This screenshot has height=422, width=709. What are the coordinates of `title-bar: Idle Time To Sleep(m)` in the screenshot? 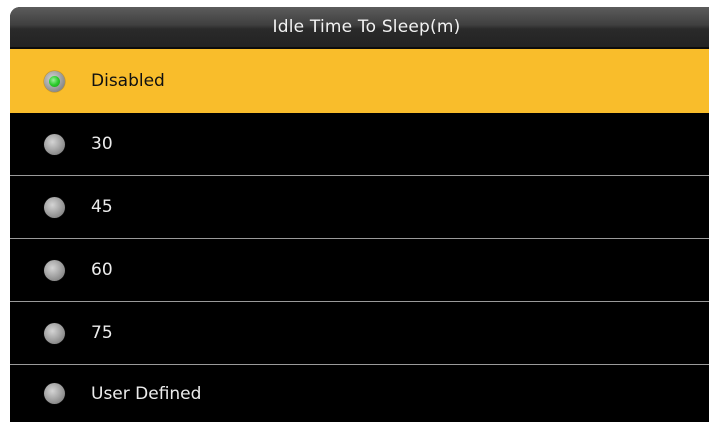 It's located at (359, 28).